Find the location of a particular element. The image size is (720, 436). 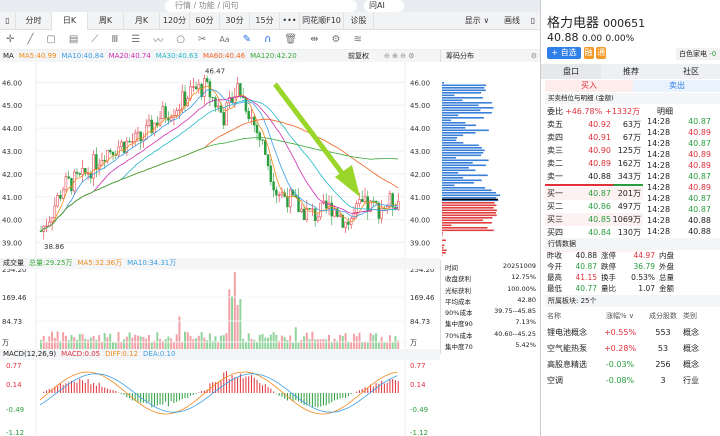

sector-row: 高股息精选 -0.03% 256 概念 is located at coordinates (633, 364).